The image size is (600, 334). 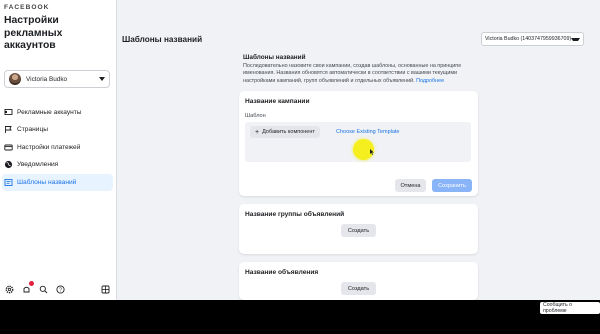 What do you see at coordinates (372, 152) in the screenshot?
I see `mouse-pointer-icon` at bounding box center [372, 152].